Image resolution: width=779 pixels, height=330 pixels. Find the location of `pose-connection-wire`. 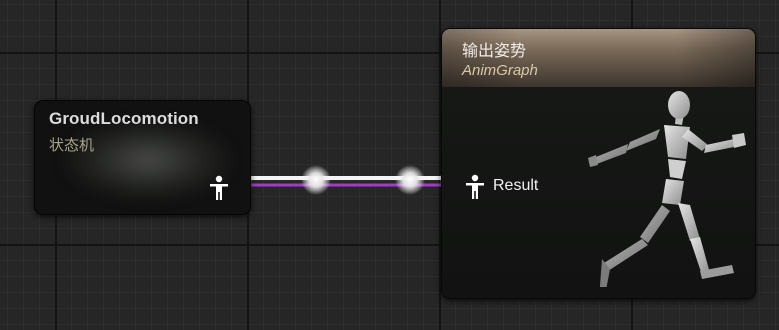

pose-connection-wire is located at coordinates (347, 180).